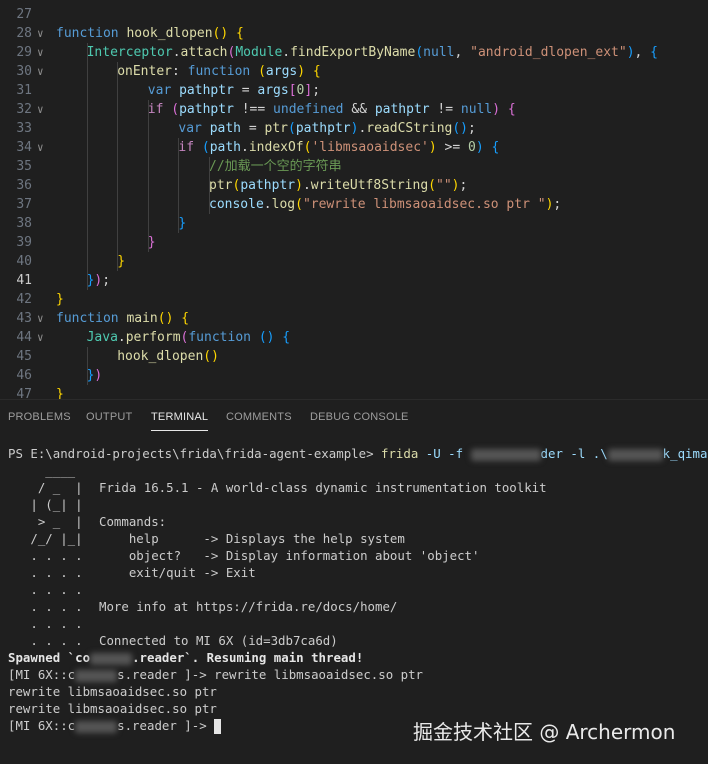  Describe the element at coordinates (424, 204) in the screenshot. I see `code-token: "rewrite libmsaoaidsec.so ptr "` at that location.